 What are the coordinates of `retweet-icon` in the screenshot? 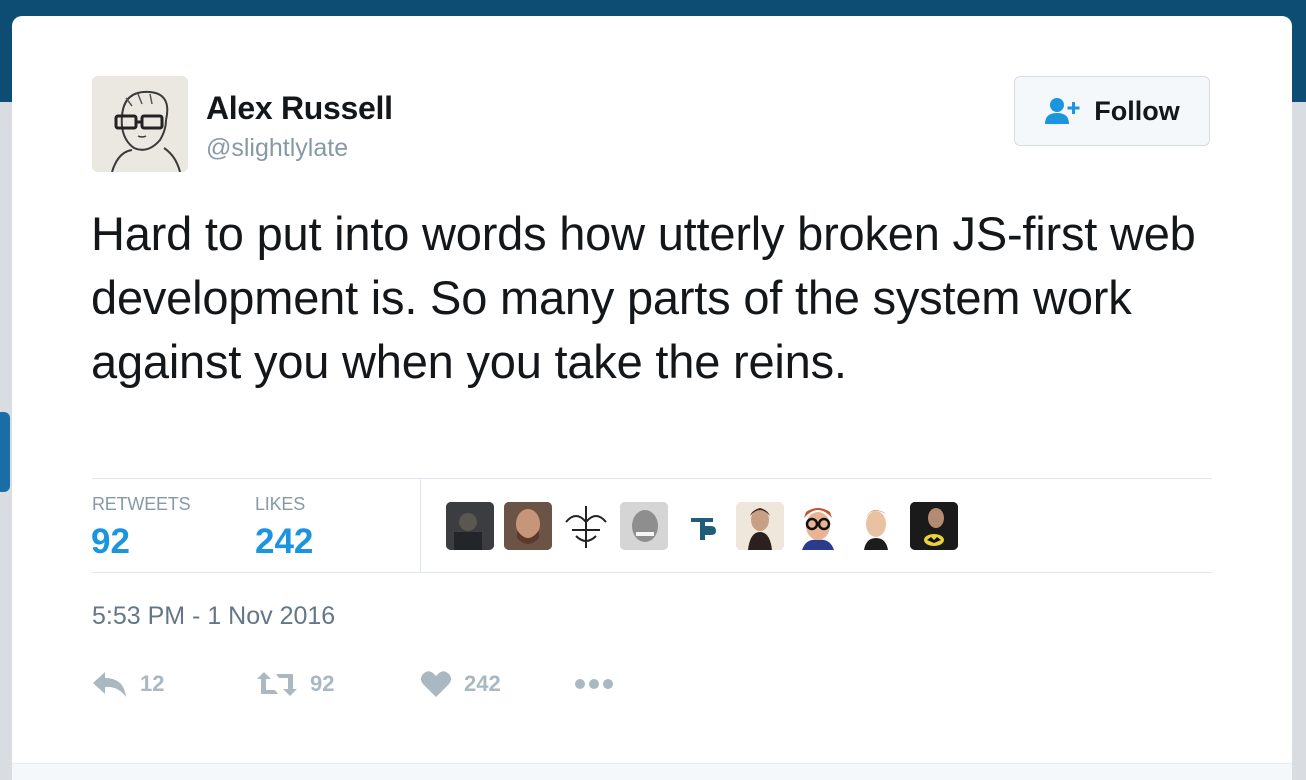 It's located at (277, 684).